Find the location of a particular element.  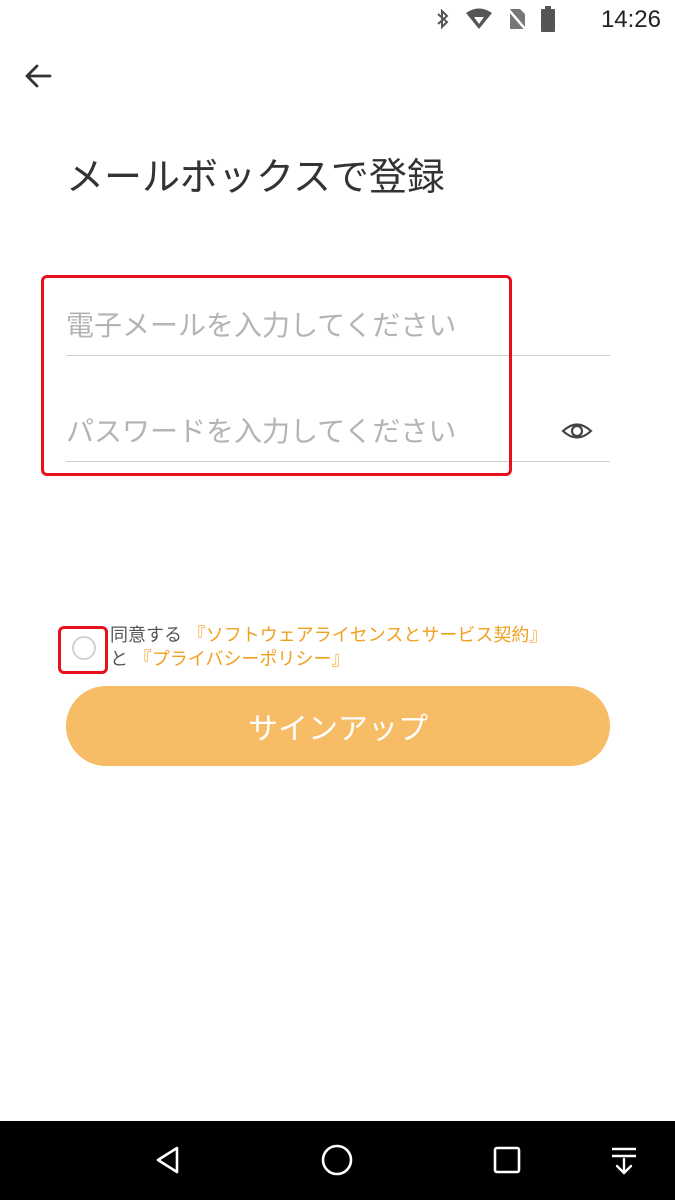

nav-recents-button is located at coordinates (507, 1160).